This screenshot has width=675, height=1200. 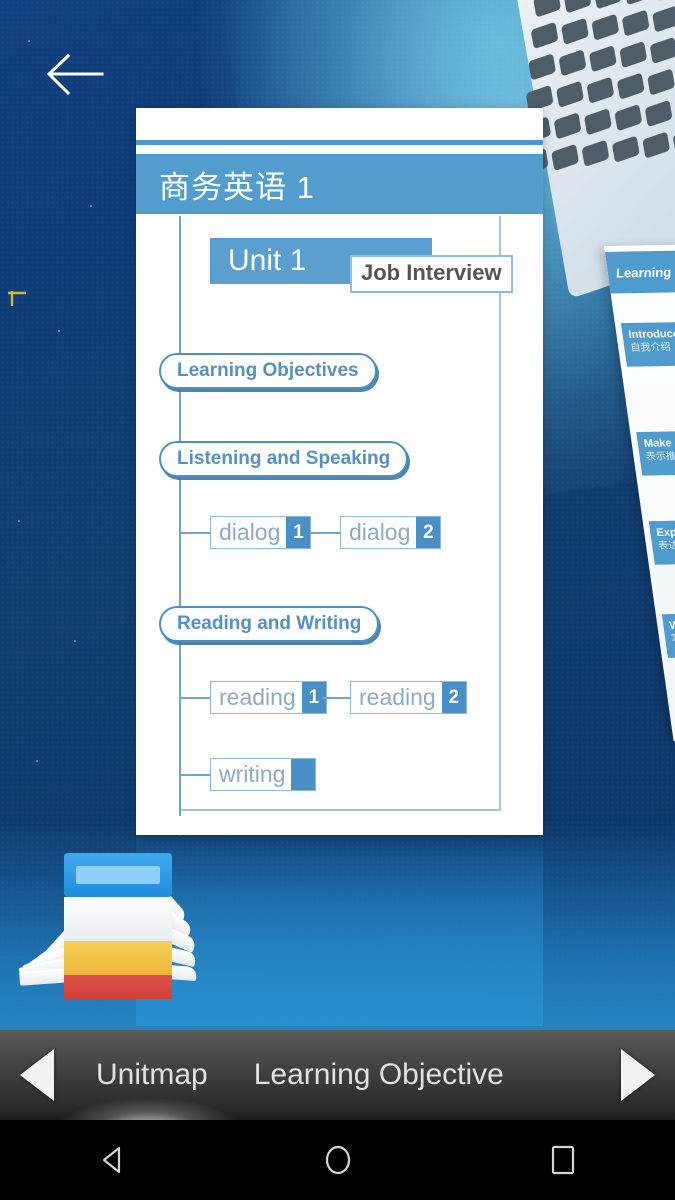 What do you see at coordinates (660, 457) in the screenshot?
I see `preview-objective-zh: 表示推测` at bounding box center [660, 457].